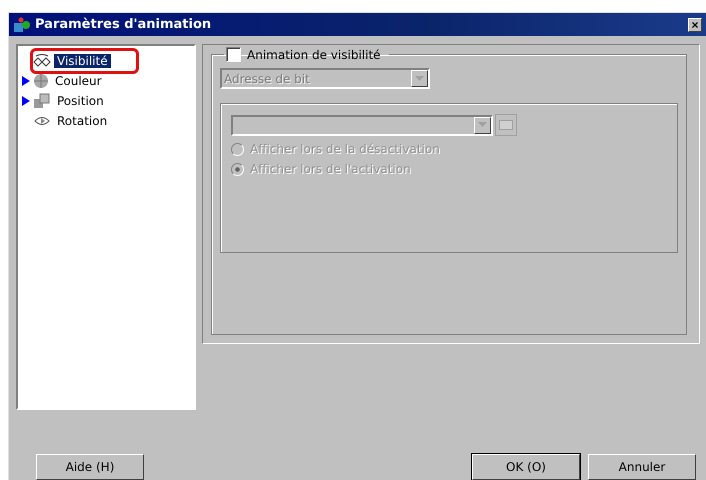 The width and height of the screenshot is (706, 480). I want to click on checkbox-label: Animation de visibilité, so click(314, 55).